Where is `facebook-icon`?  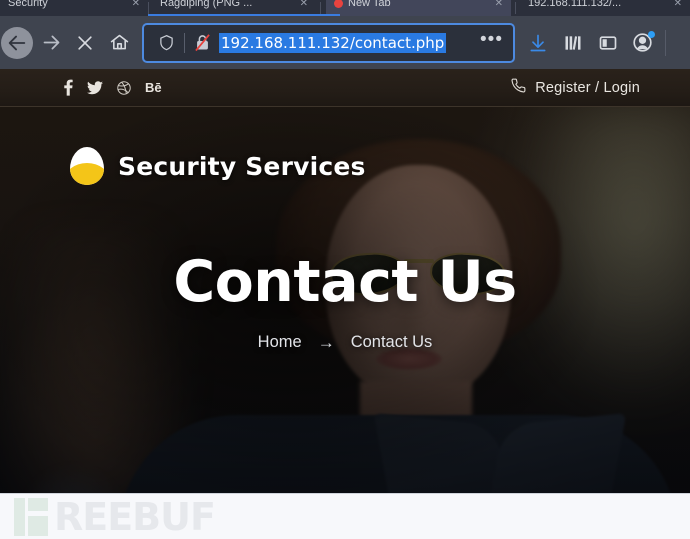
facebook-icon is located at coordinates (68, 87).